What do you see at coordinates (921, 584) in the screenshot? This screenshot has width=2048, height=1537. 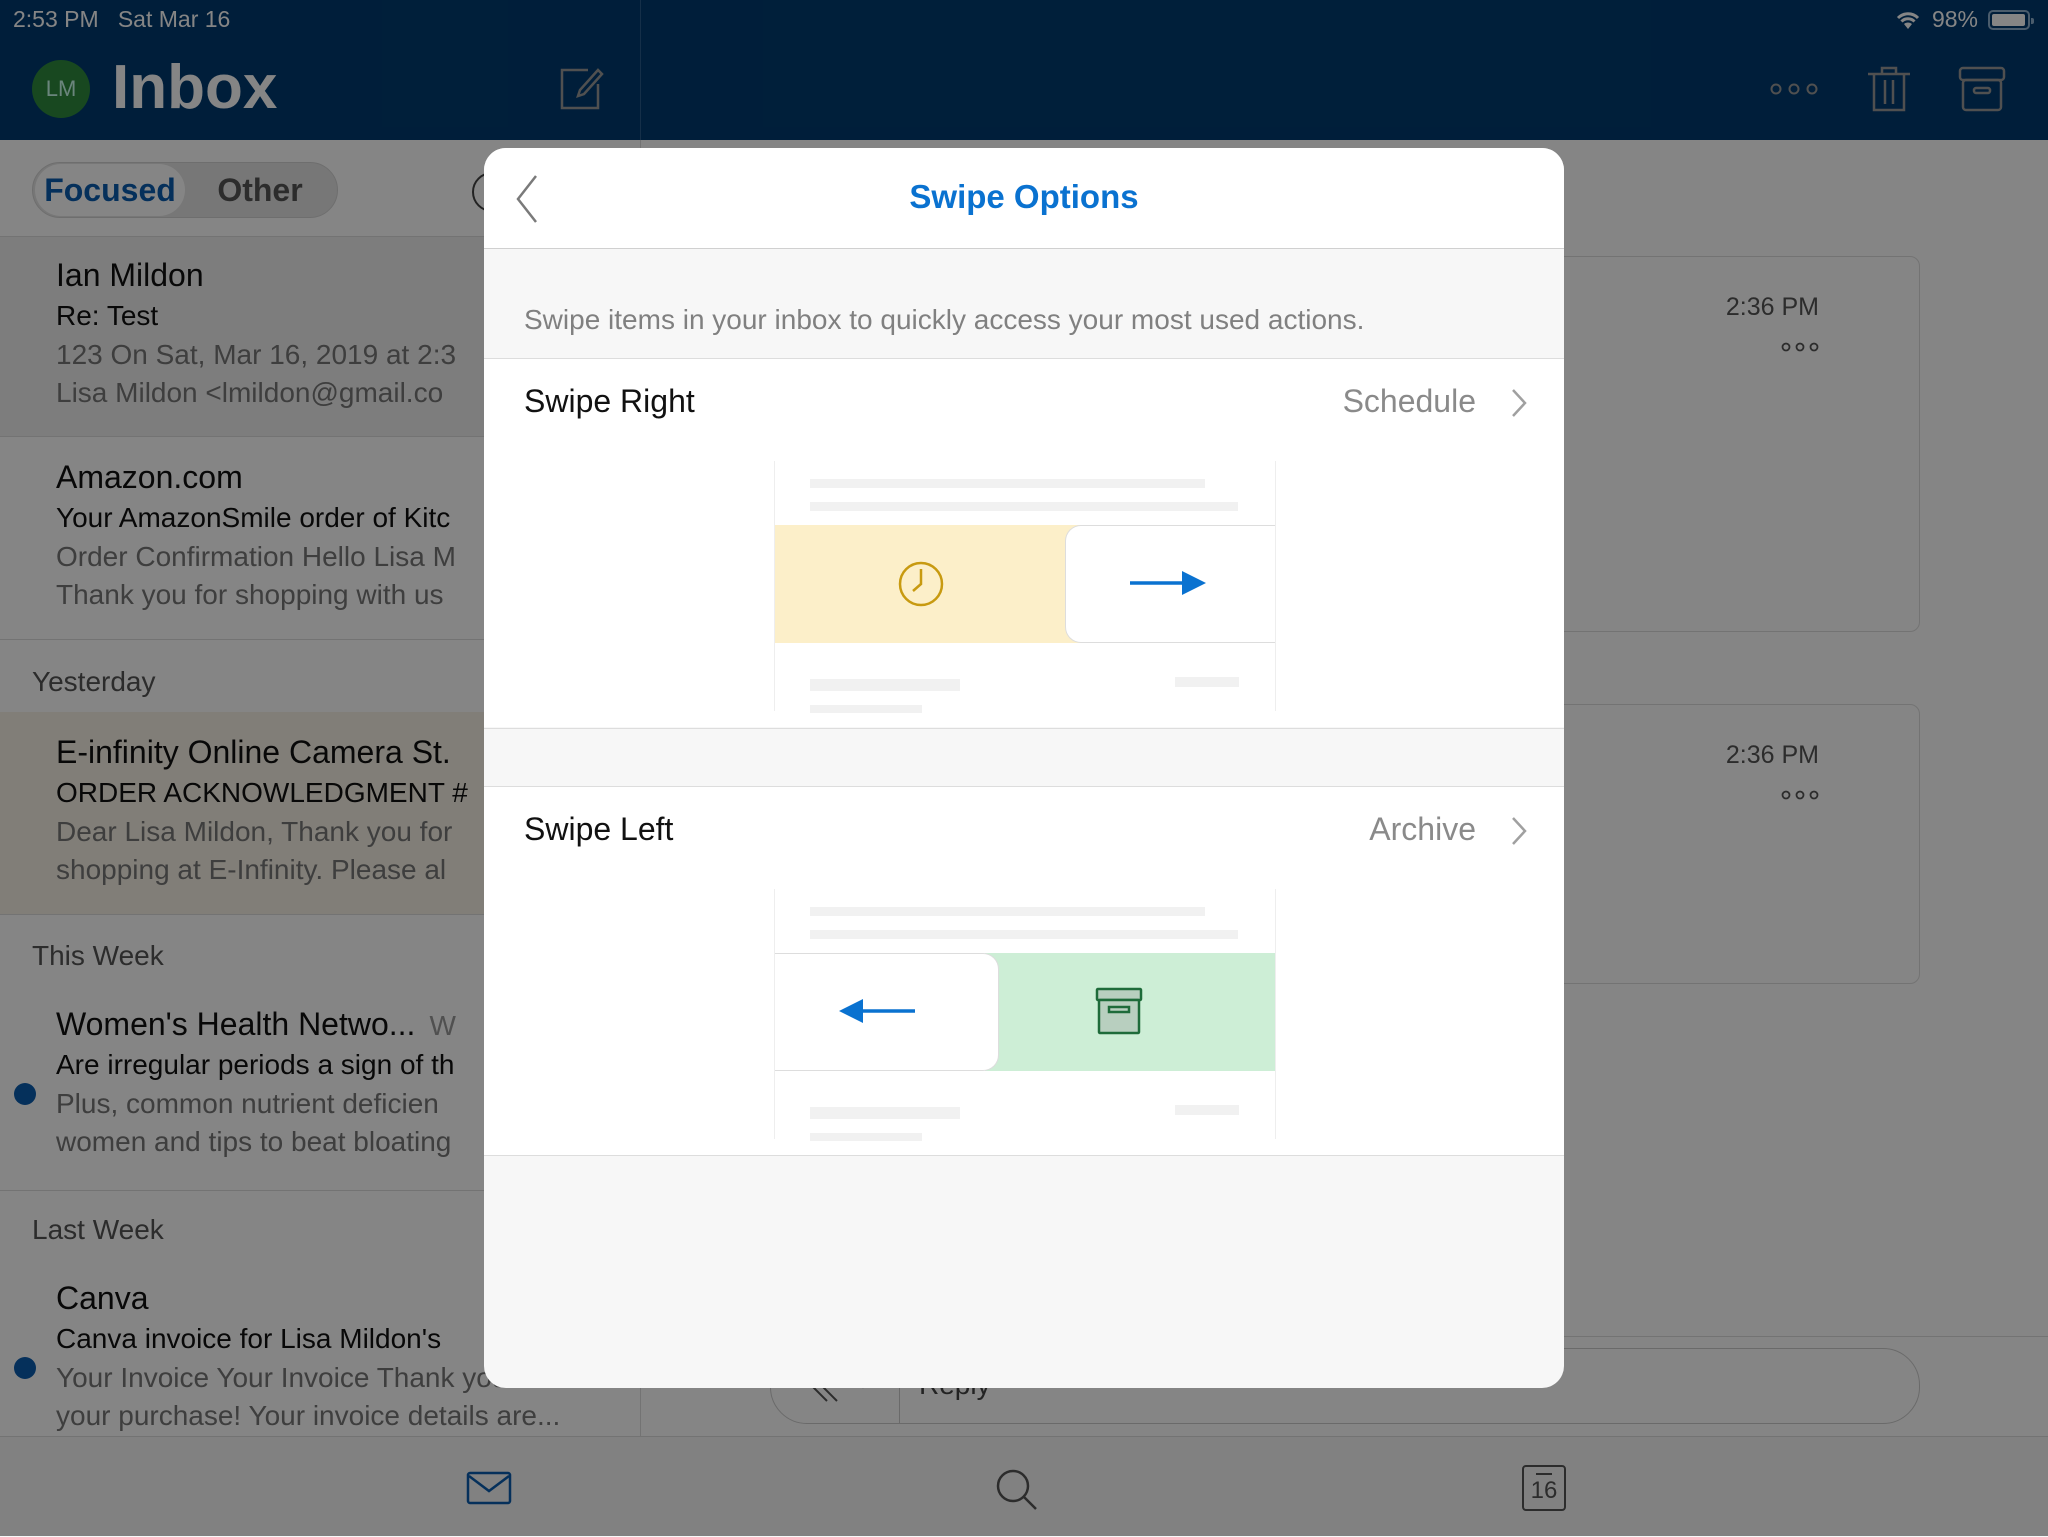 I see `clock-icon` at bounding box center [921, 584].